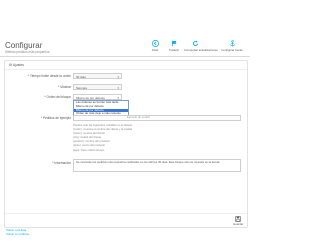 This screenshot has height=250, width=320. I want to click on info-label: * Información, so click(61, 163).